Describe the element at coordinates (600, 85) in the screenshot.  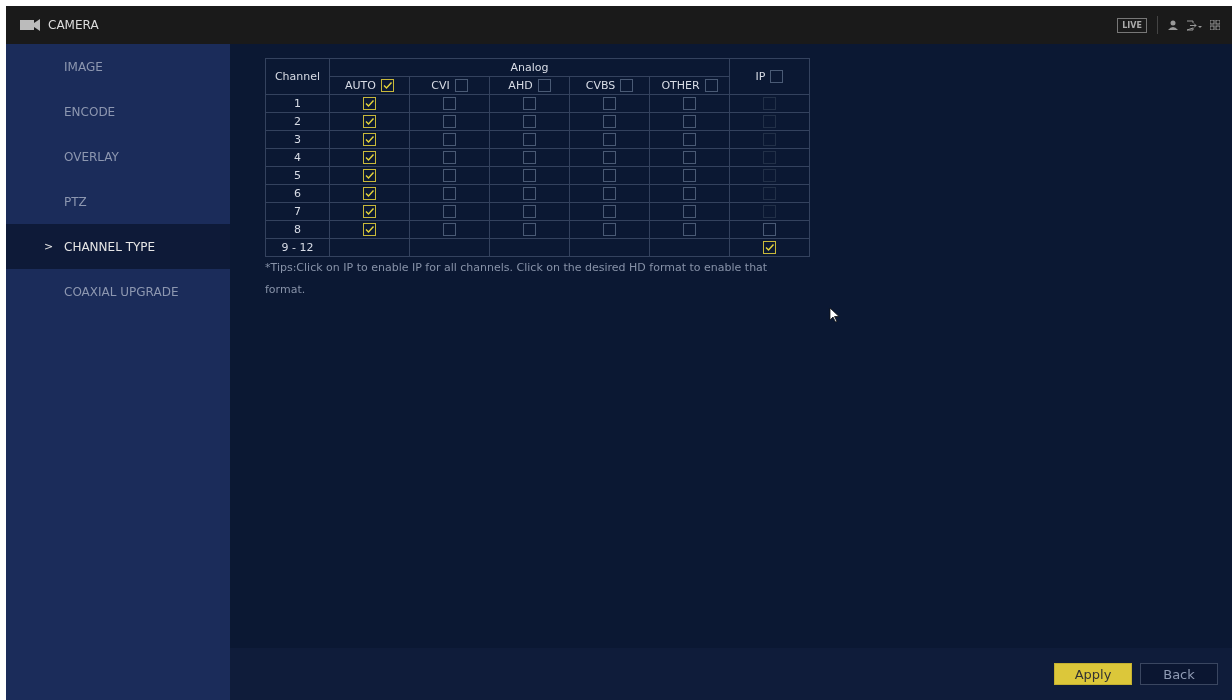
I see `column-header: CVBS` at that location.